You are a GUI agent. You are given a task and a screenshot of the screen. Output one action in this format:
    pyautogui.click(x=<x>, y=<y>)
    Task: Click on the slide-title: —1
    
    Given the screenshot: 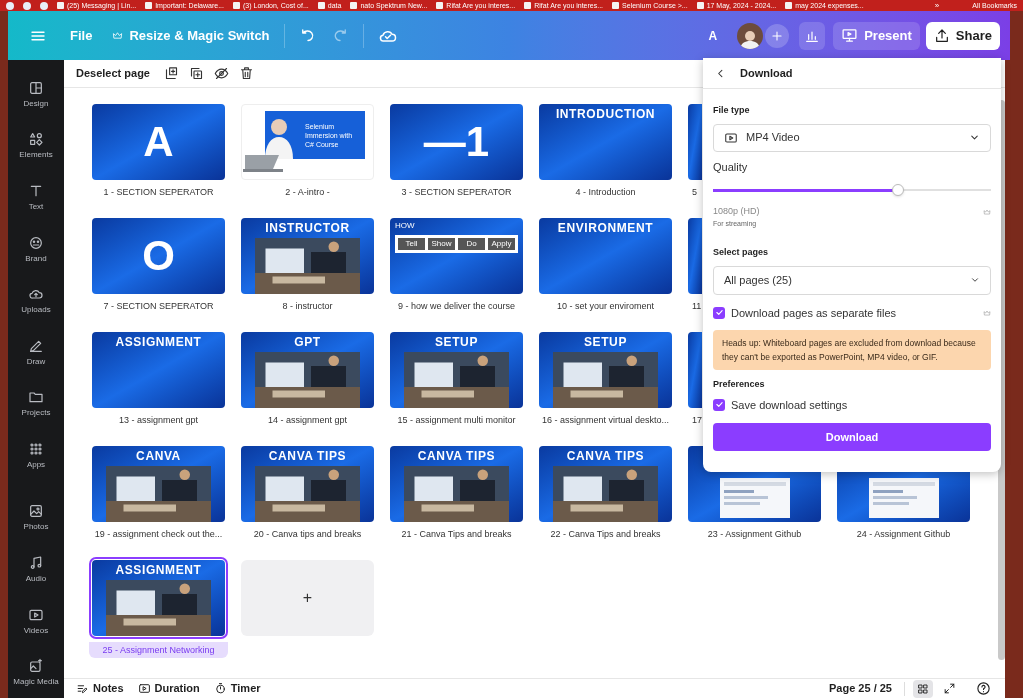 What is the action you would take?
    pyautogui.click(x=456, y=142)
    